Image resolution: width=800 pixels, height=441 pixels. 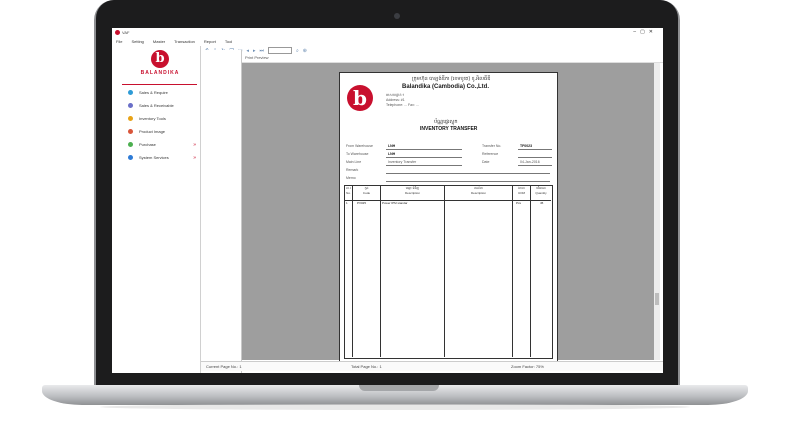 I want to click on vertical-scrollbar, so click(x=657, y=211).